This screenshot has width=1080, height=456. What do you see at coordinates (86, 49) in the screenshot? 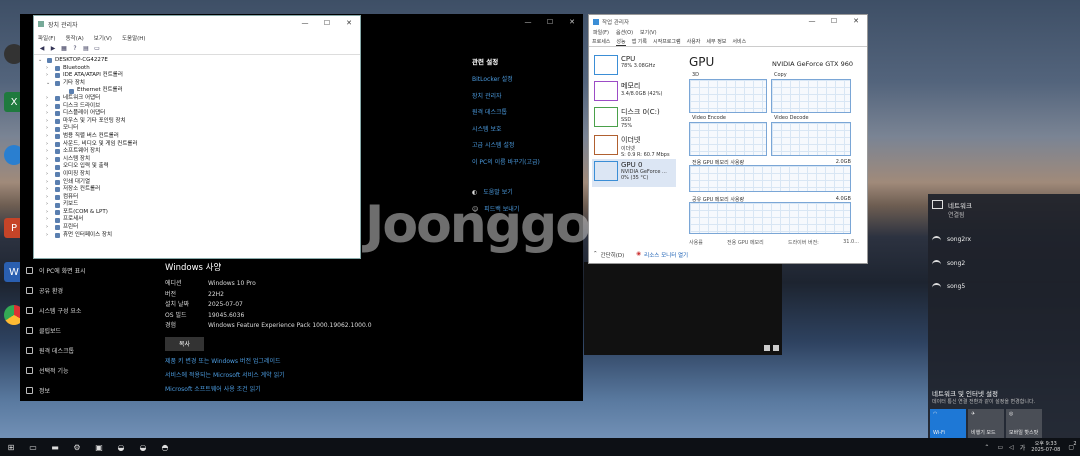
I see `view-icon: ▤` at bounding box center [86, 49].